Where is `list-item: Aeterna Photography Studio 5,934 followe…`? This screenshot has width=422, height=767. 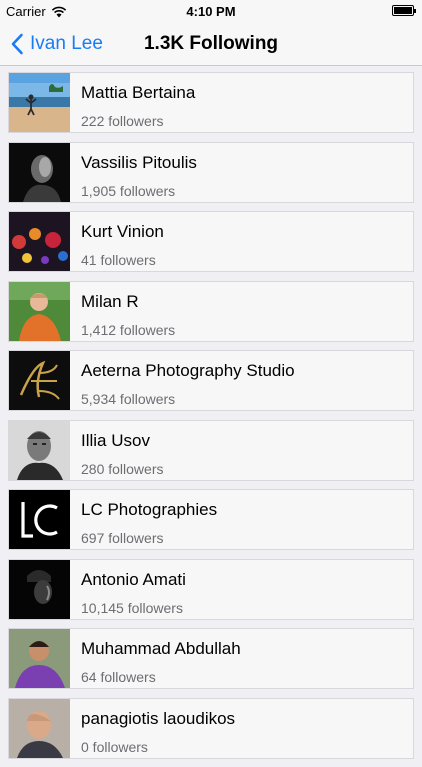 list-item: Aeterna Photography Studio 5,934 followe… is located at coordinates (211, 380).